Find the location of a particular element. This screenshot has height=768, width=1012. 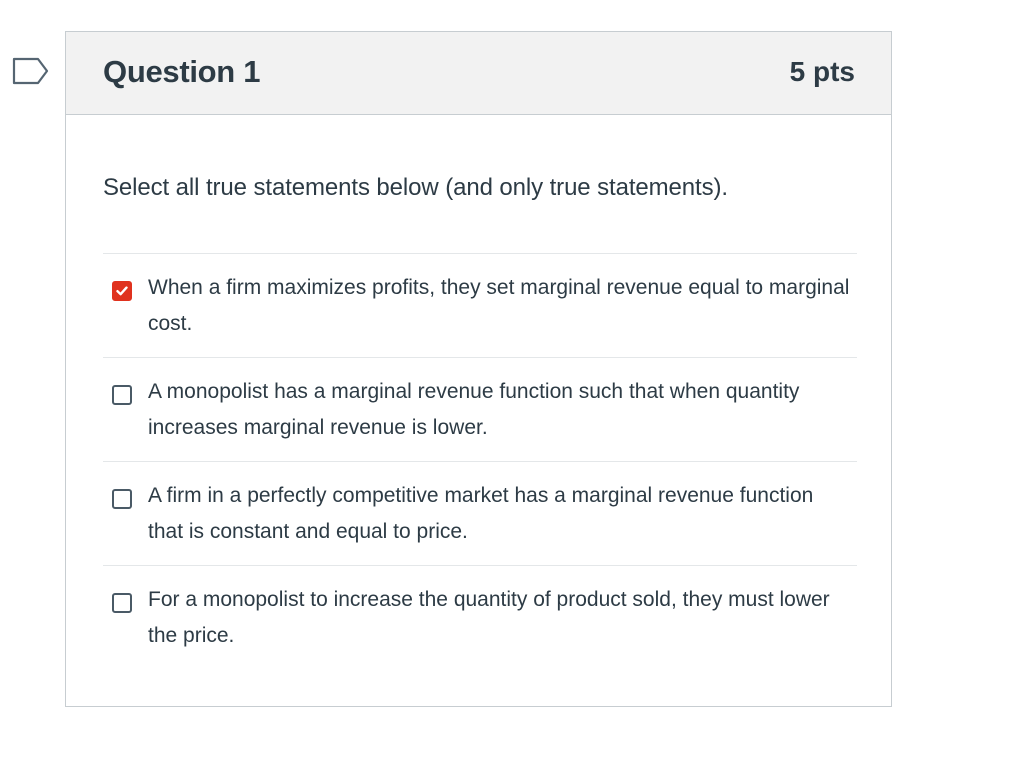

question-points: 5 pts is located at coordinates (822, 71).